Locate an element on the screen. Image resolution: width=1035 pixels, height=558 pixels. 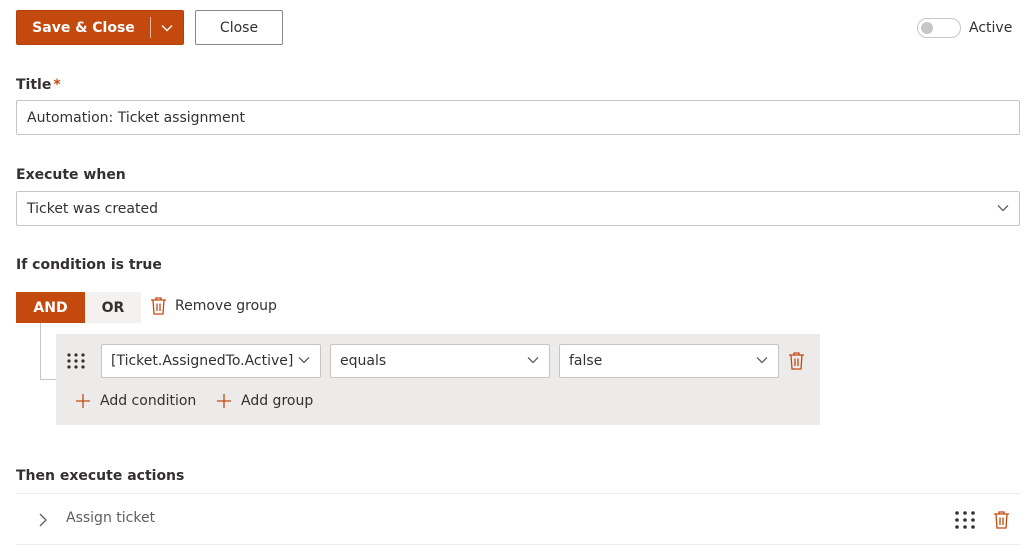
add-condition-button: Add condition is located at coordinates (135, 401).